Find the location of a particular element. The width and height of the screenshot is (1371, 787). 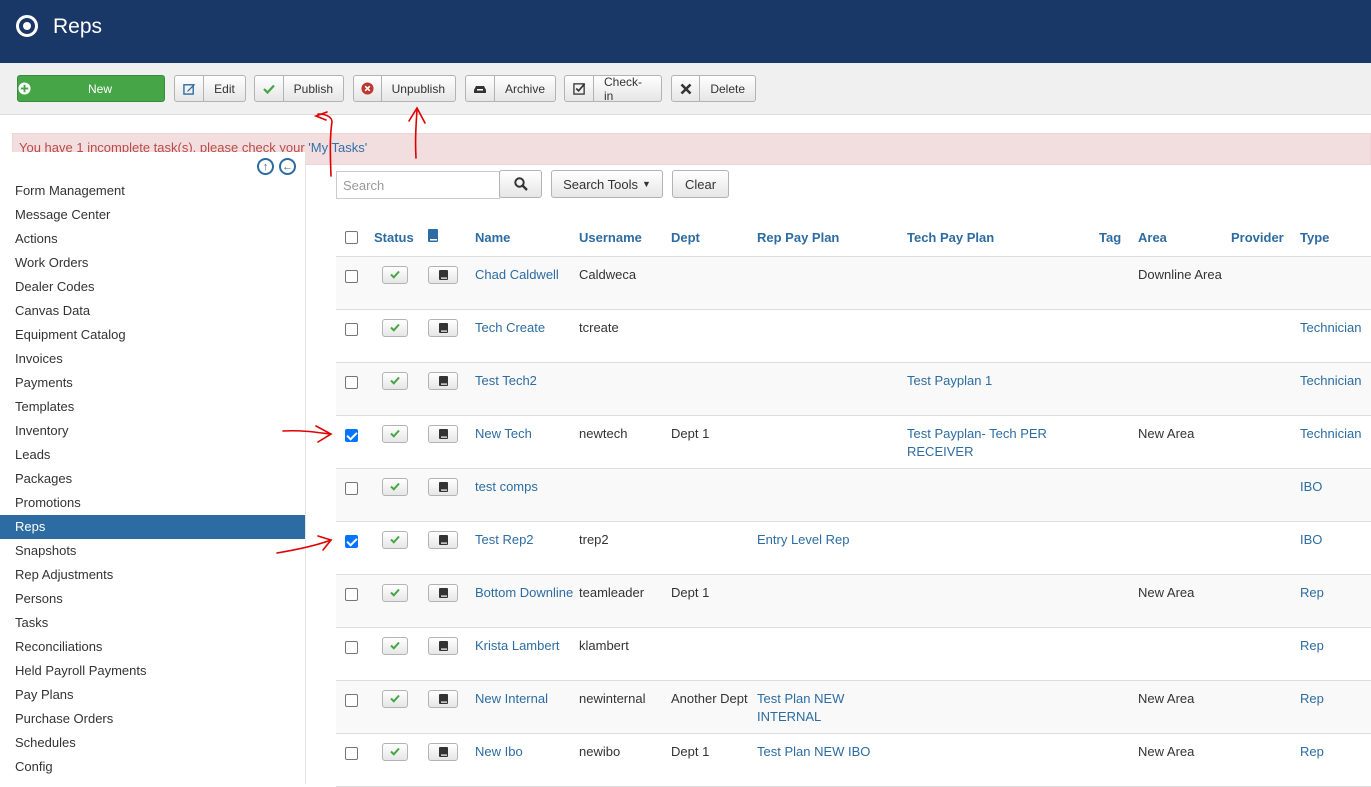

name-value: Test Rep2 is located at coordinates (504, 539).